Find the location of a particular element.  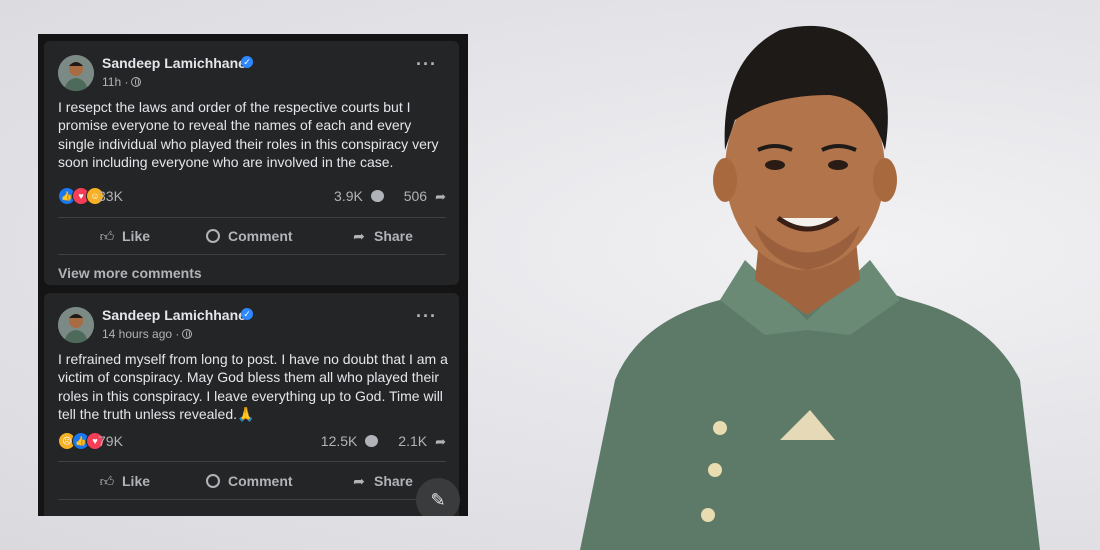

reaction-count: 33K is located at coordinates (110, 196).